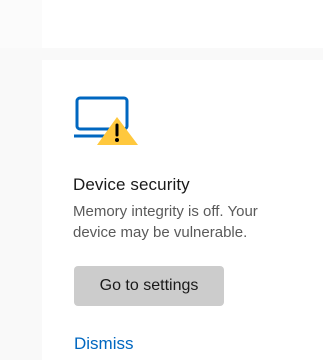 Image resolution: width=323 pixels, height=360 pixels. I want to click on go-to-settings-button: Go to settings, so click(149, 286).